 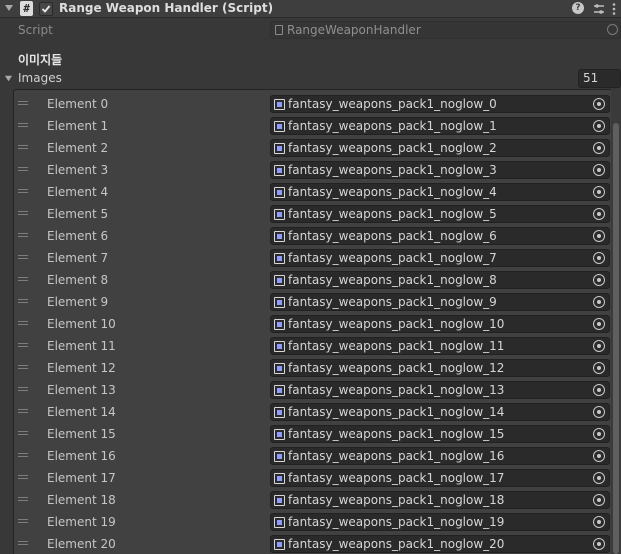 I want to click on sprite-object-field: fantasy_weapons_pack1_noglow_8, so click(x=440, y=280).